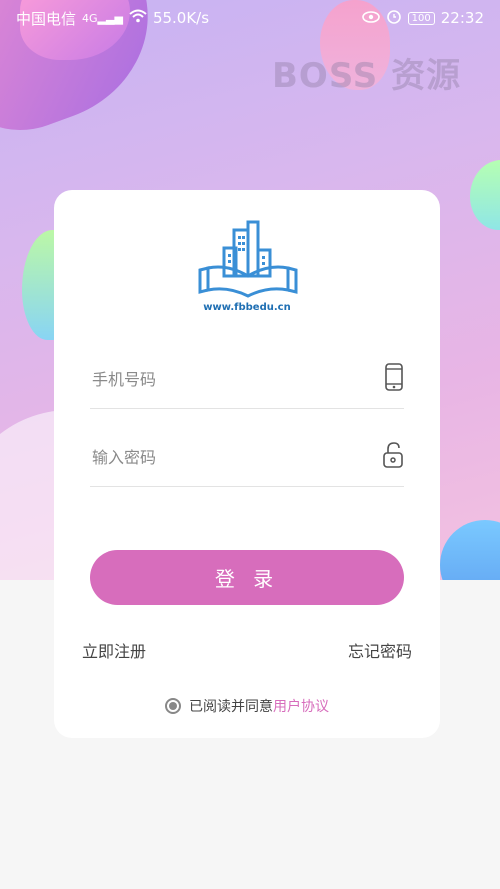 The height and width of the screenshot is (889, 500). What do you see at coordinates (301, 707) in the screenshot?
I see `user-protocol-link: 用户协议` at bounding box center [301, 707].